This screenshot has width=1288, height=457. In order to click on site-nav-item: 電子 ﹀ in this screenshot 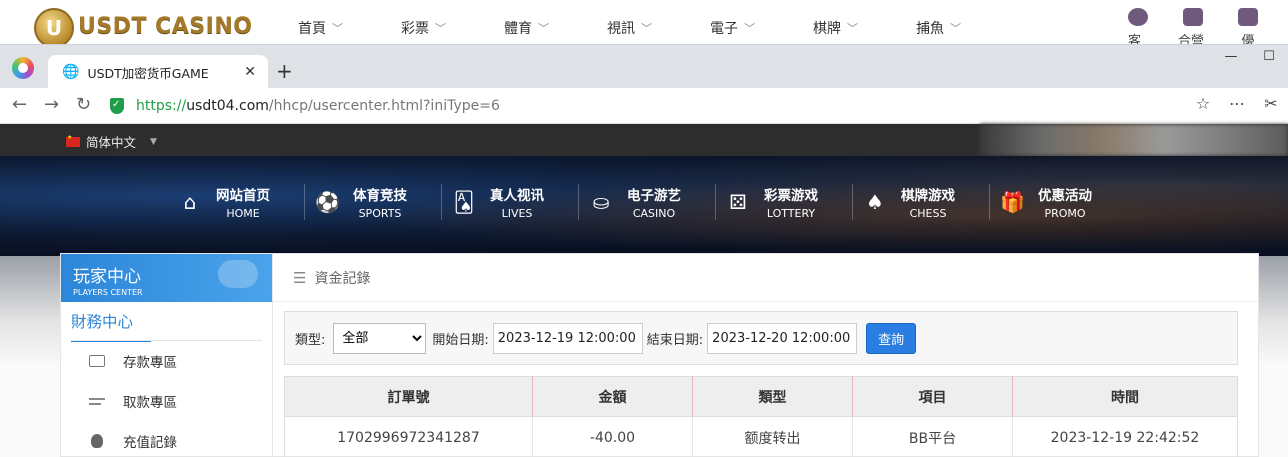, I will do `click(761, 28)`.